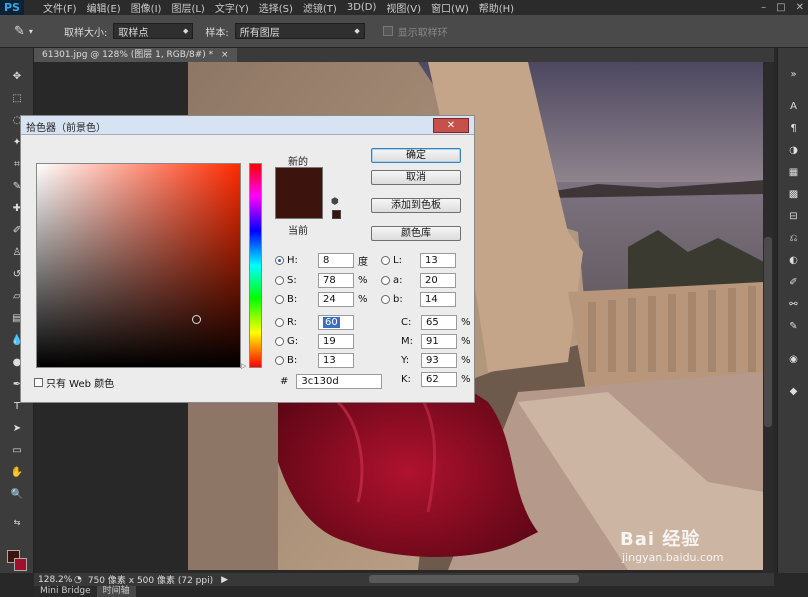 The image size is (808, 597). Describe the element at coordinates (320, 7) in the screenshot. I see `menu-filter: 滤镜(T)` at that location.